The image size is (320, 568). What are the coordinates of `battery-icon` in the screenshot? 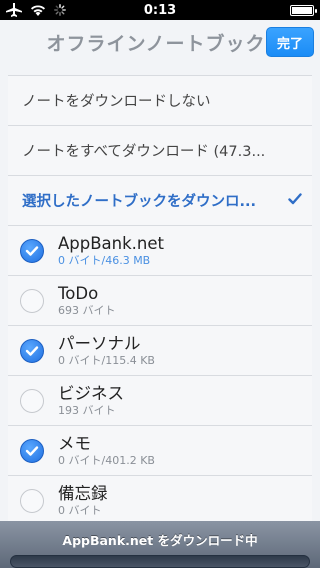 It's located at (303, 10).